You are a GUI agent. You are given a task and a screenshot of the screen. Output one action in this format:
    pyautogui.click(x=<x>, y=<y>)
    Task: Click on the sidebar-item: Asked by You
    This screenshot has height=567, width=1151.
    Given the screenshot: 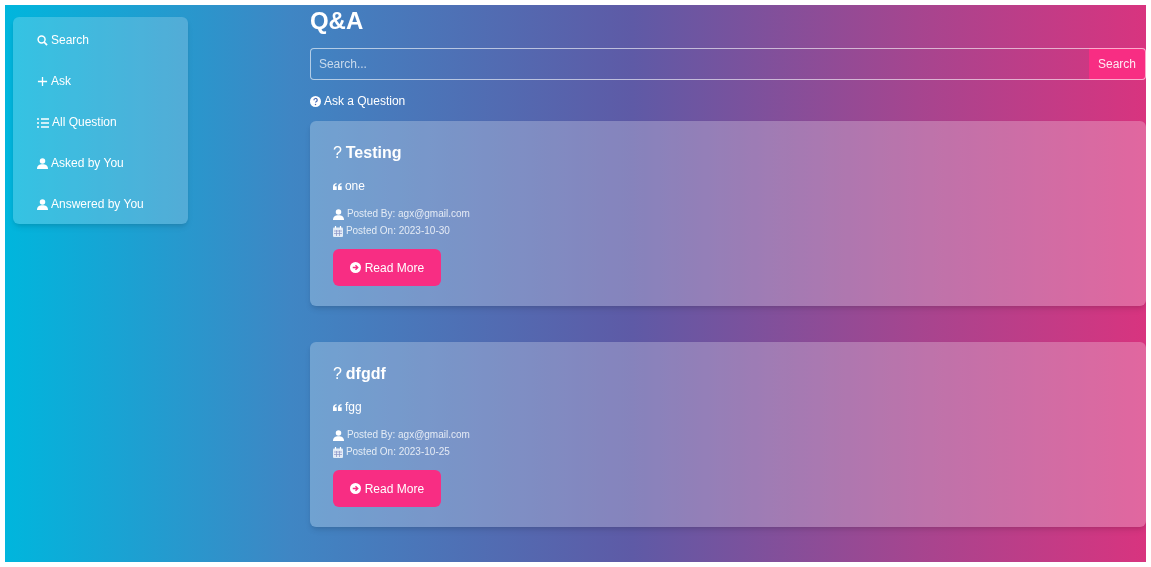 What is the action you would take?
    pyautogui.click(x=80, y=163)
    